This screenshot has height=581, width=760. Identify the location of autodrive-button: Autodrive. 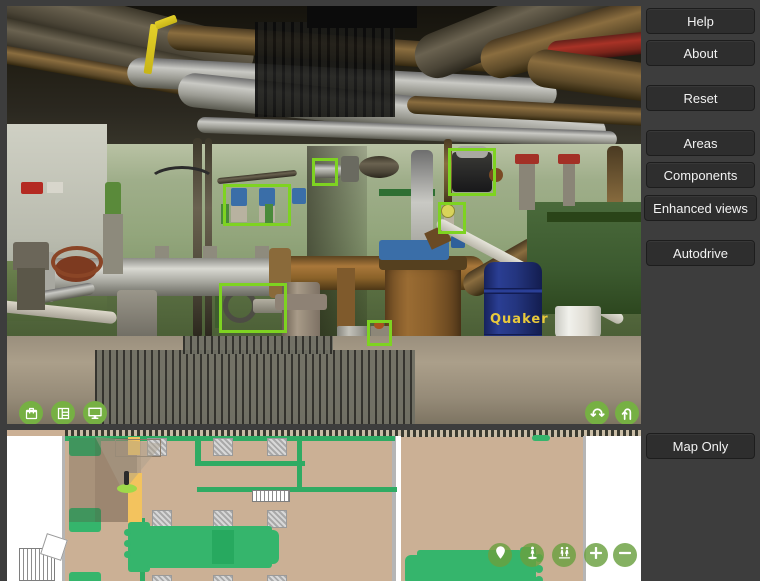
(700, 253).